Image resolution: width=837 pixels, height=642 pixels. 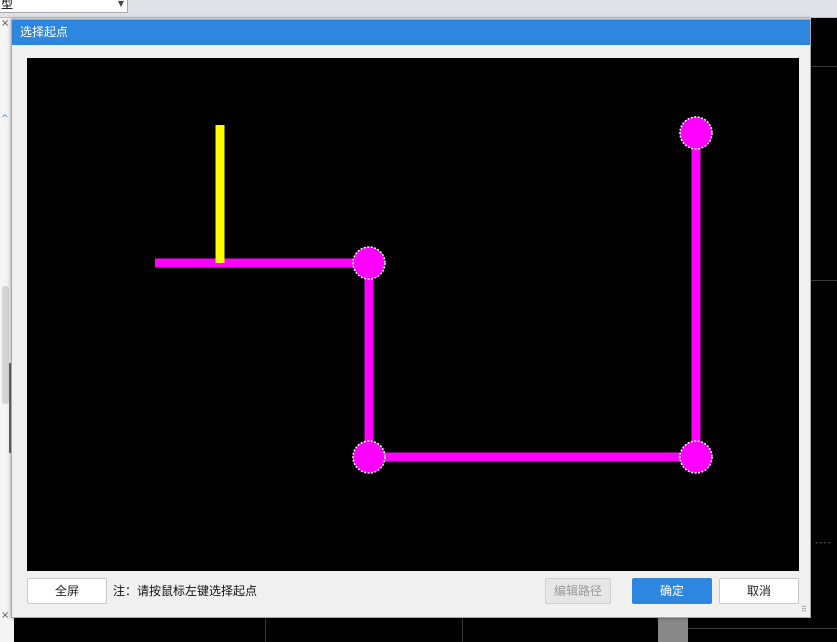 I want to click on instruction-text: 注：请按鼠标左键选择起点, so click(x=185, y=591).